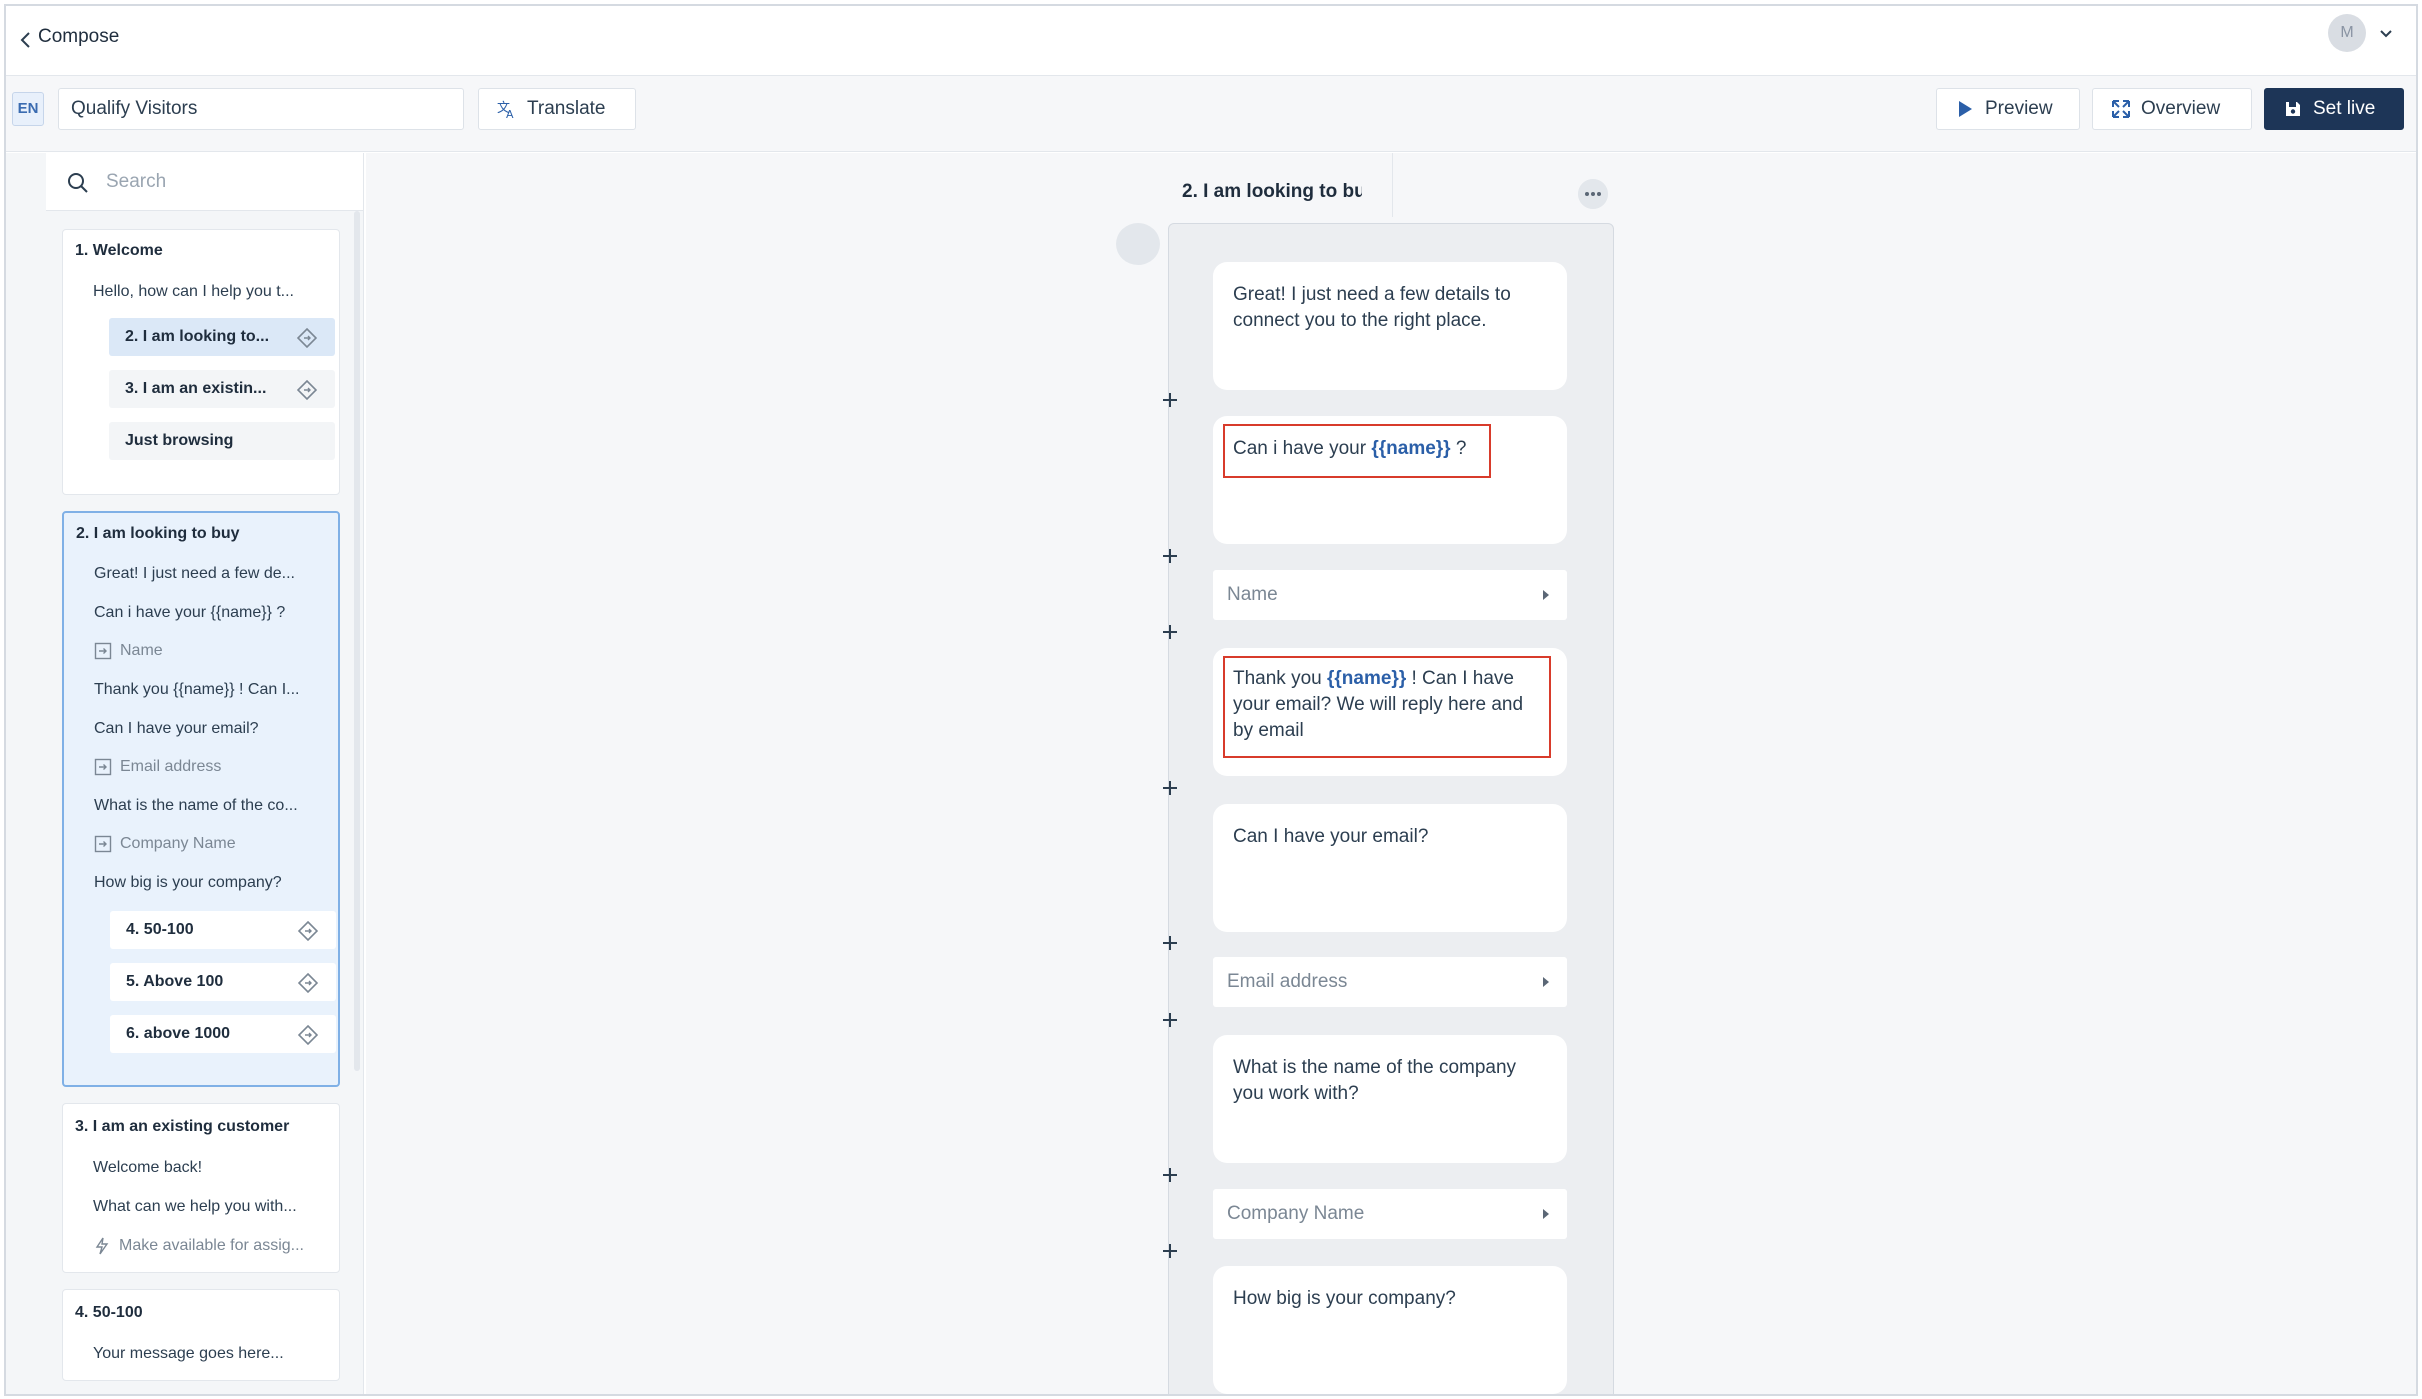 The image size is (2422, 1399). Describe the element at coordinates (175, 981) in the screenshot. I see `option-label: 5. Above 100` at that location.